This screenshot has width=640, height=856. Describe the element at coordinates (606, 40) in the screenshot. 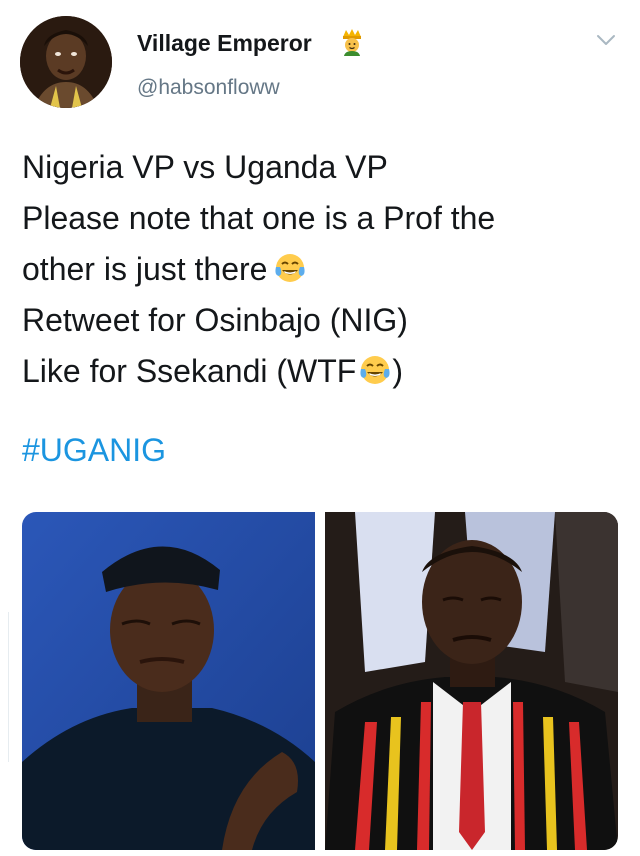

I see `chevron-down-icon` at that location.